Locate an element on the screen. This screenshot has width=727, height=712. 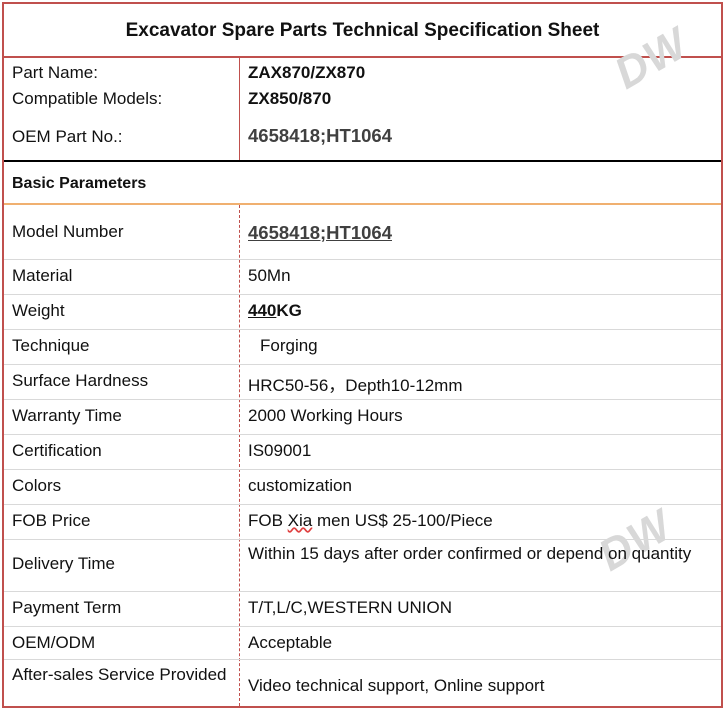
material-value: 50Mn is located at coordinates (269, 275).